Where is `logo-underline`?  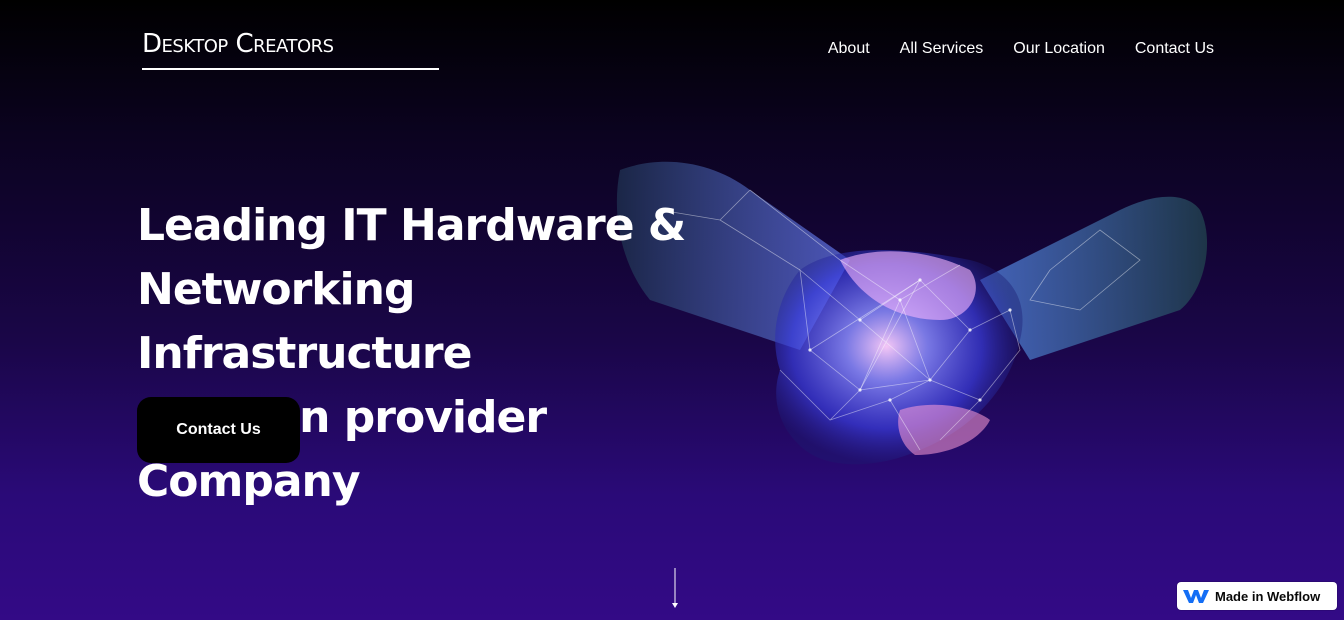
logo-underline is located at coordinates (290, 69).